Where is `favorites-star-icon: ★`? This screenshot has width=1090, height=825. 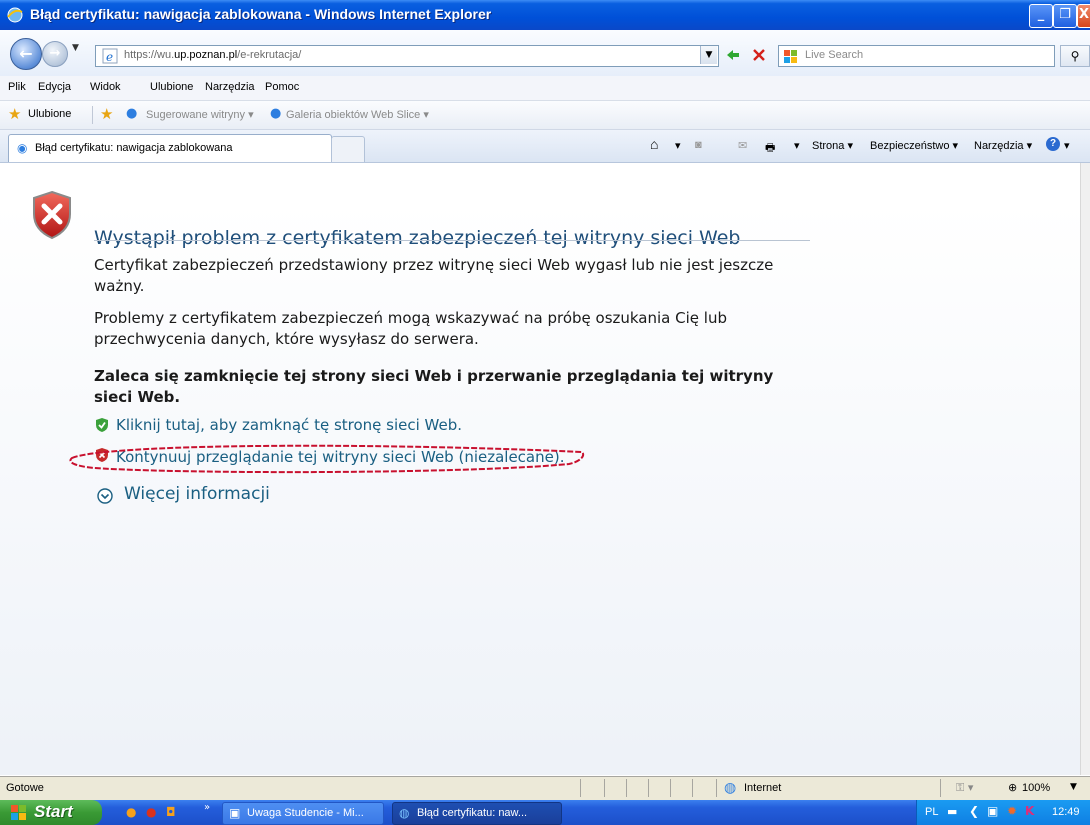
favorites-star-icon: ★ is located at coordinates (15, 114).